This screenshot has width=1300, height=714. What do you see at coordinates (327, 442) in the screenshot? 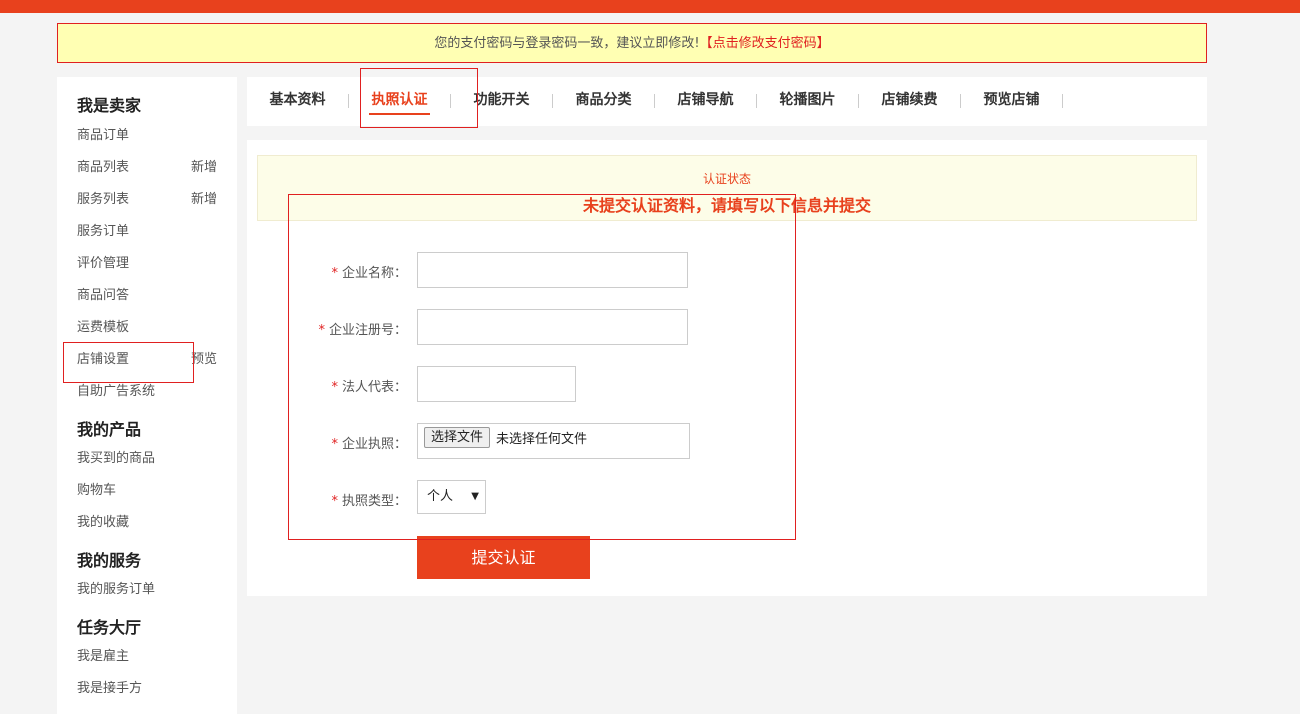
I see `business-license-label: * 企业执照：` at bounding box center [327, 442].